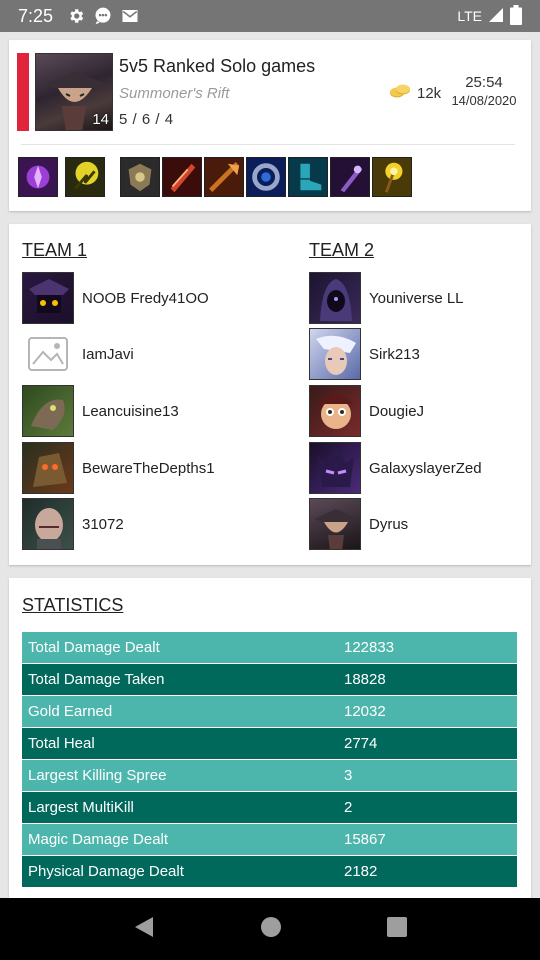  What do you see at coordinates (424, 524) in the screenshot?
I see `team2-player-5: Dyrus` at bounding box center [424, 524].